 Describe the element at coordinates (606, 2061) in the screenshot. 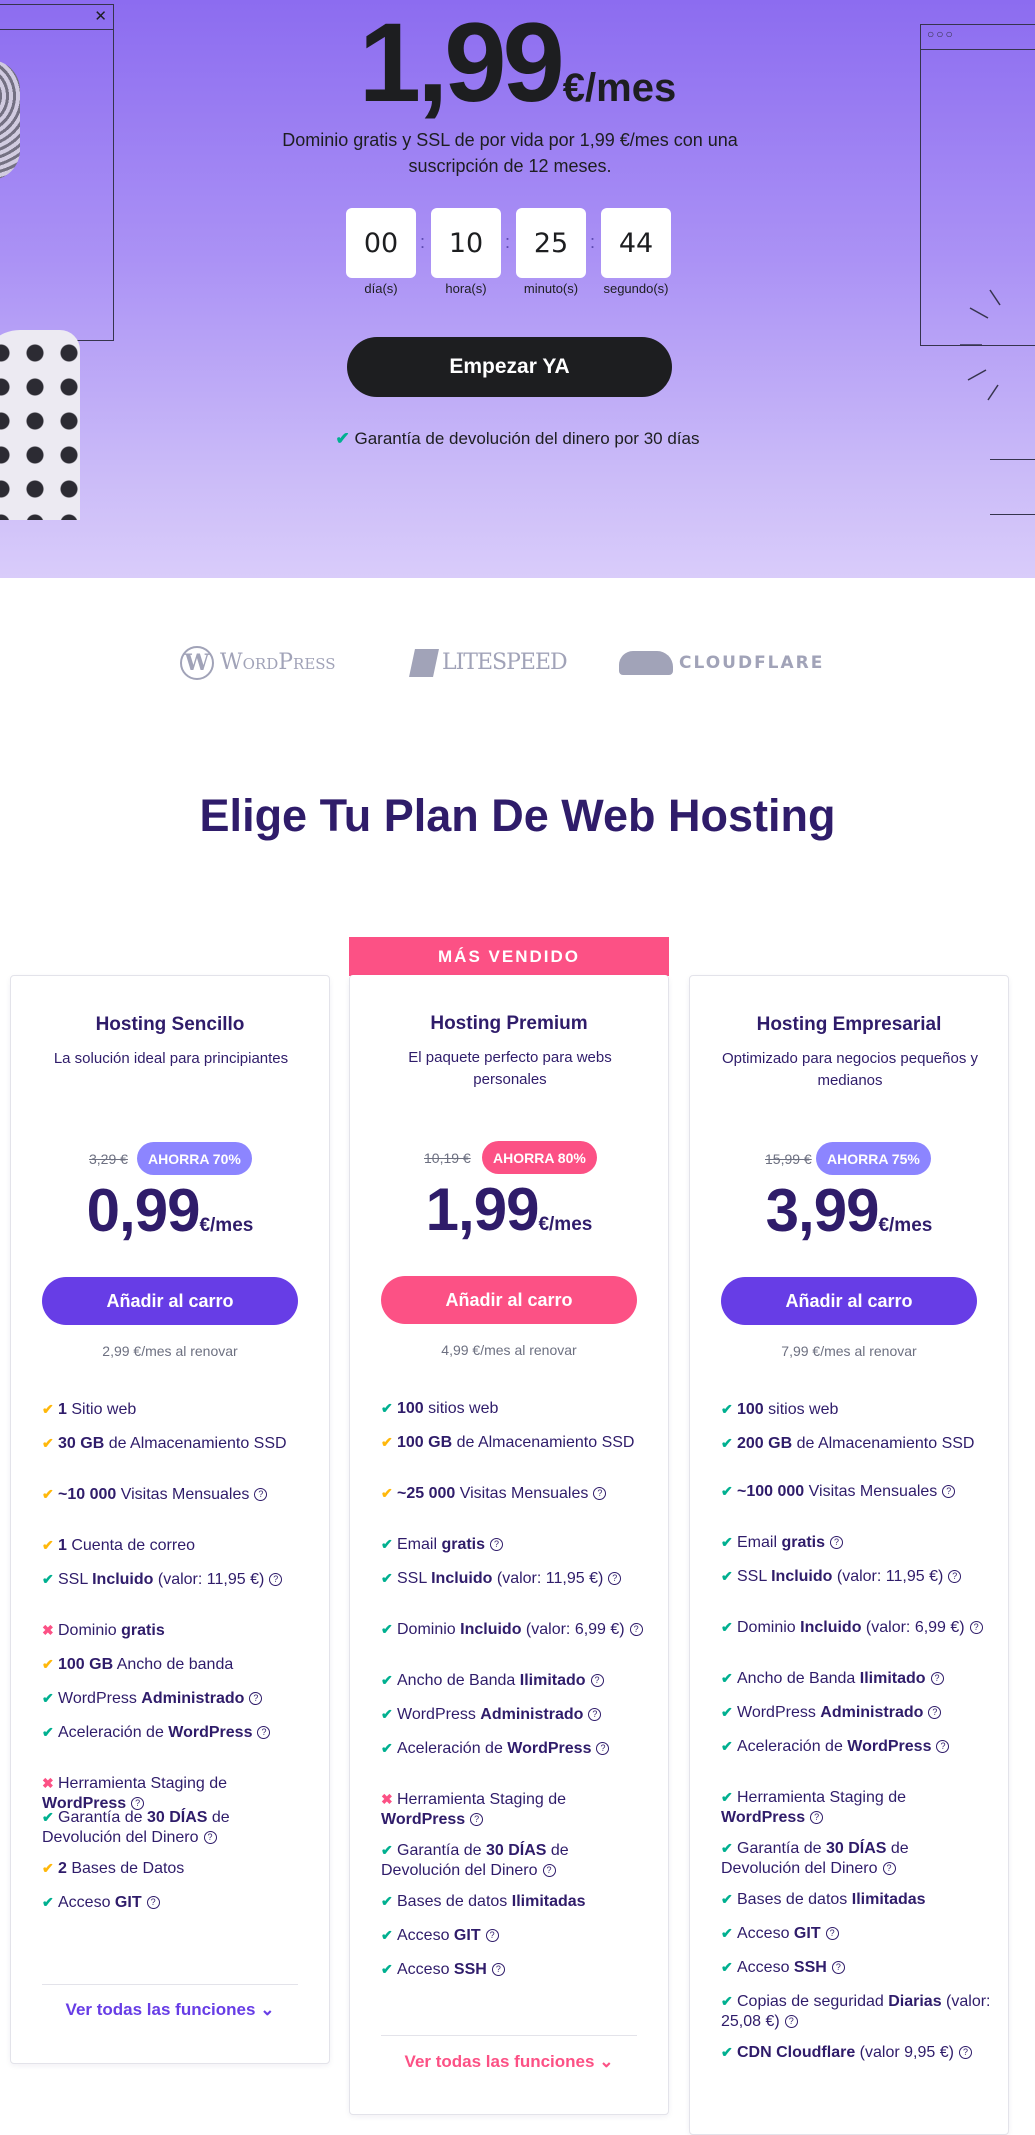

I see `chevron-down-icon: ⌄` at that location.